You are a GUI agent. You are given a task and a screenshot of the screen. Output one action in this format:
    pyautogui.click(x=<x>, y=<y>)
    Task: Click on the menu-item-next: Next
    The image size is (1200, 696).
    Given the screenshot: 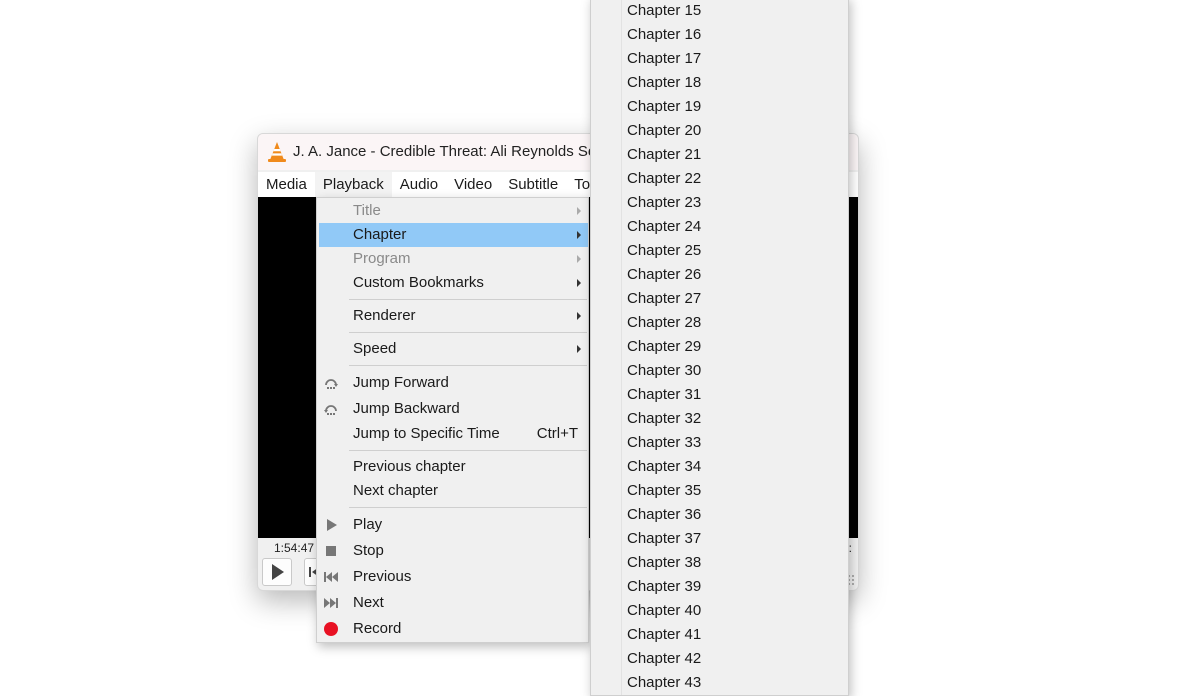 What is the action you would take?
    pyautogui.click(x=453, y=603)
    